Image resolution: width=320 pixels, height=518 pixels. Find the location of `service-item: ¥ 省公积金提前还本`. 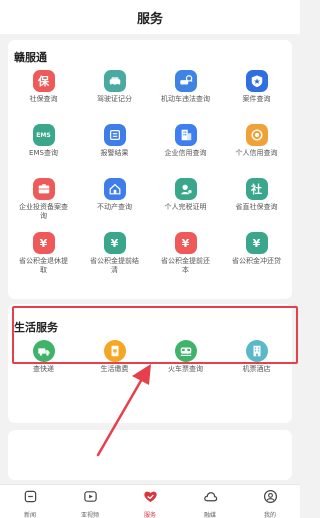

service-item: ¥ 省公积金提前还本 is located at coordinates (185, 259).